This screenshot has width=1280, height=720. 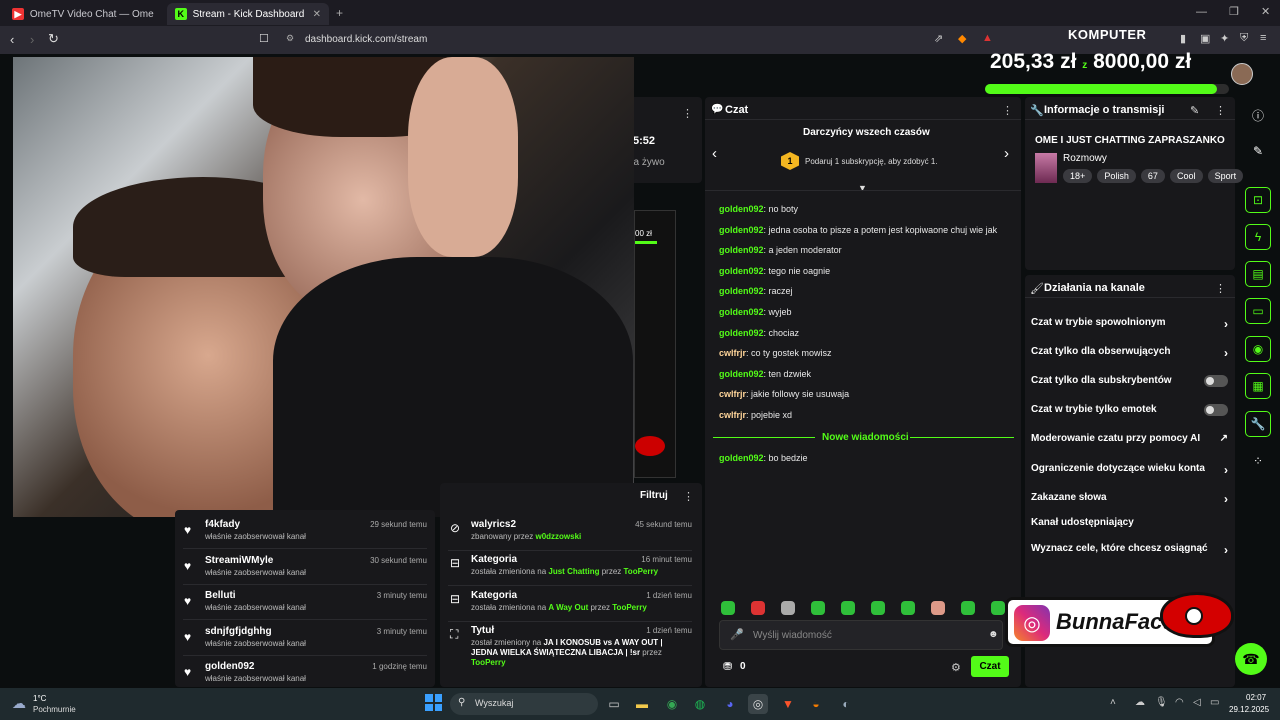 I want to click on obs-icon: ◎, so click(x=758, y=704).